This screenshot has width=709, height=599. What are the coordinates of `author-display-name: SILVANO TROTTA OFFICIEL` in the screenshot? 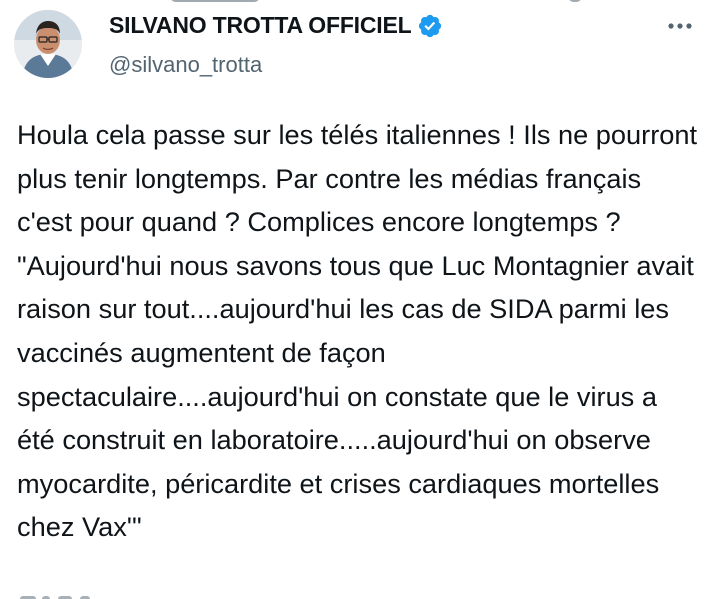 It's located at (260, 25).